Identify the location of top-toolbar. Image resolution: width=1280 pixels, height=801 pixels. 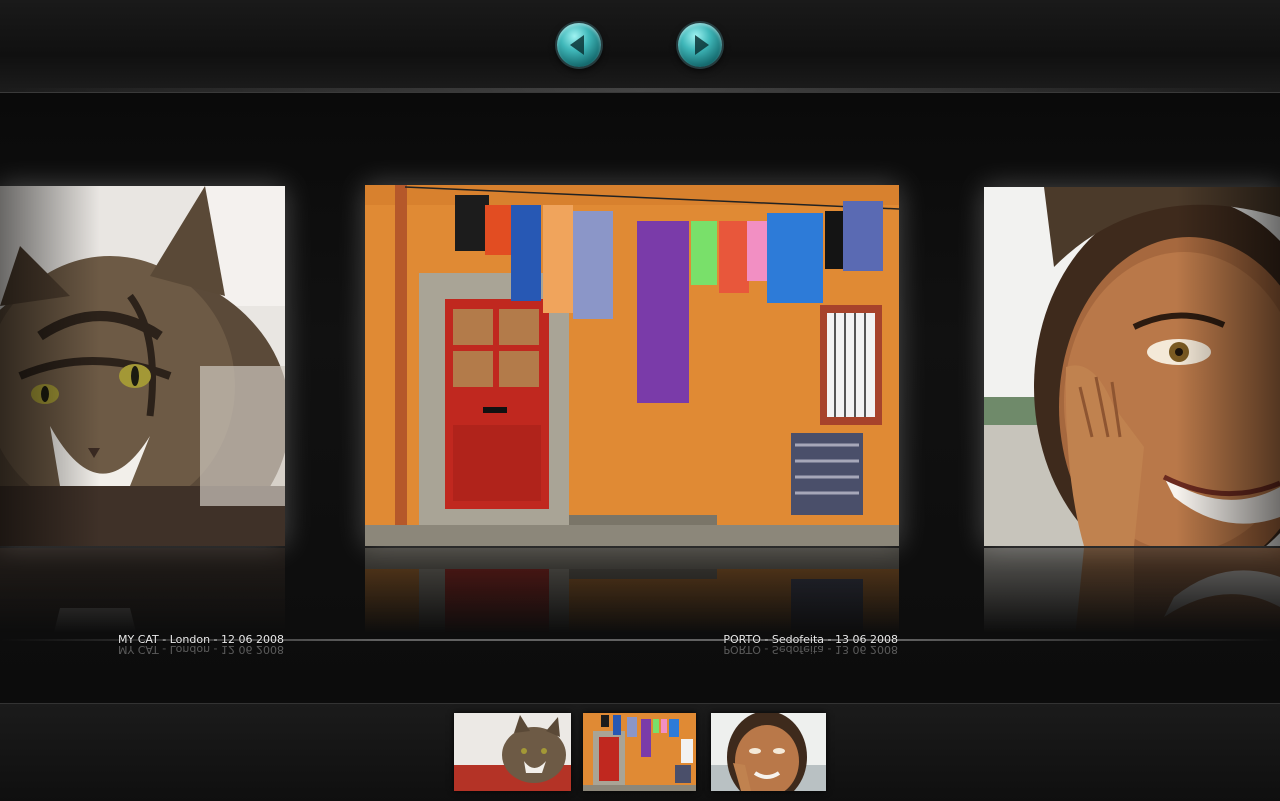
(640, 46).